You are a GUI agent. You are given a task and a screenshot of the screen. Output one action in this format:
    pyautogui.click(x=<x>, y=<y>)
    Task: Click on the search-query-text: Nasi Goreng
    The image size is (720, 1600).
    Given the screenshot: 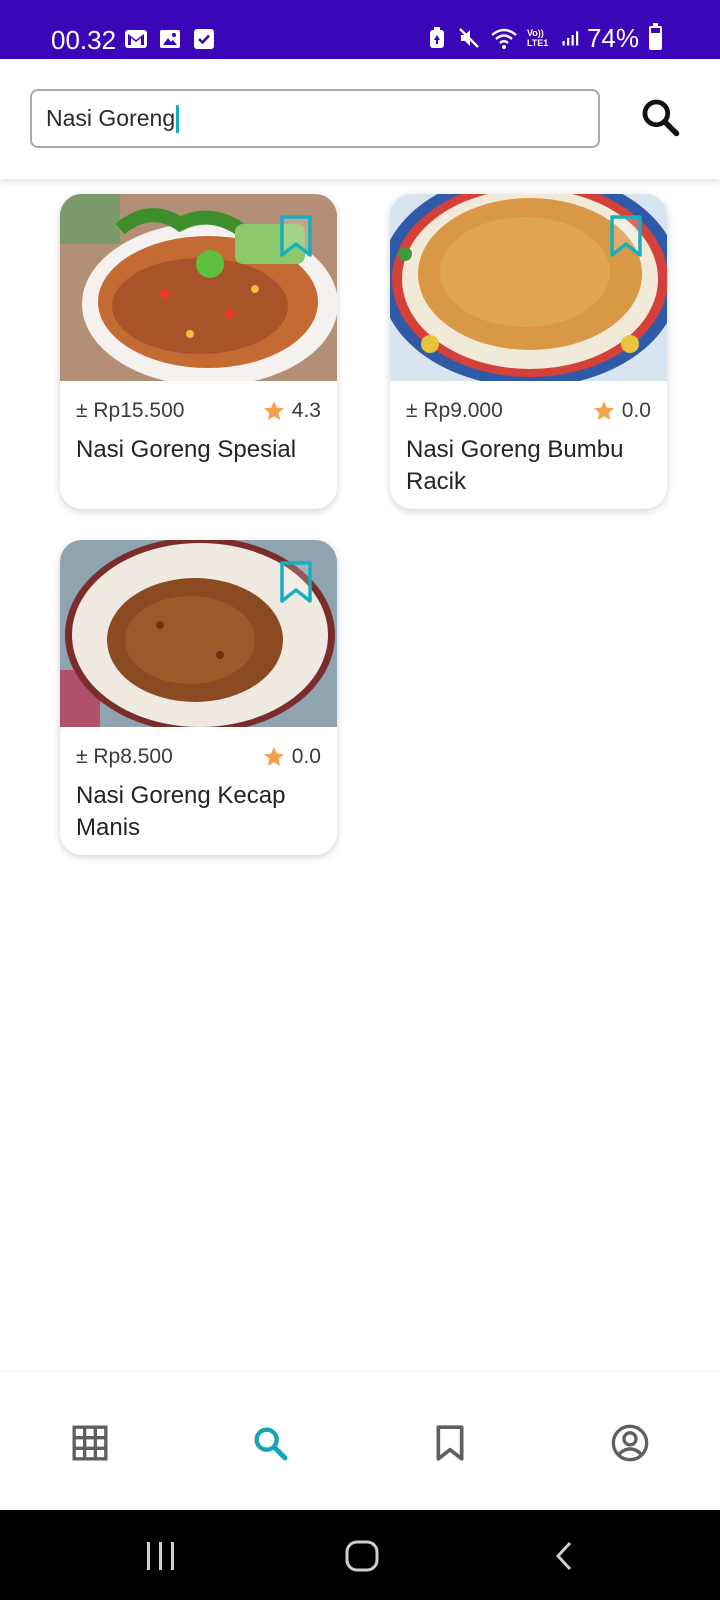 What is the action you would take?
    pyautogui.click(x=111, y=118)
    